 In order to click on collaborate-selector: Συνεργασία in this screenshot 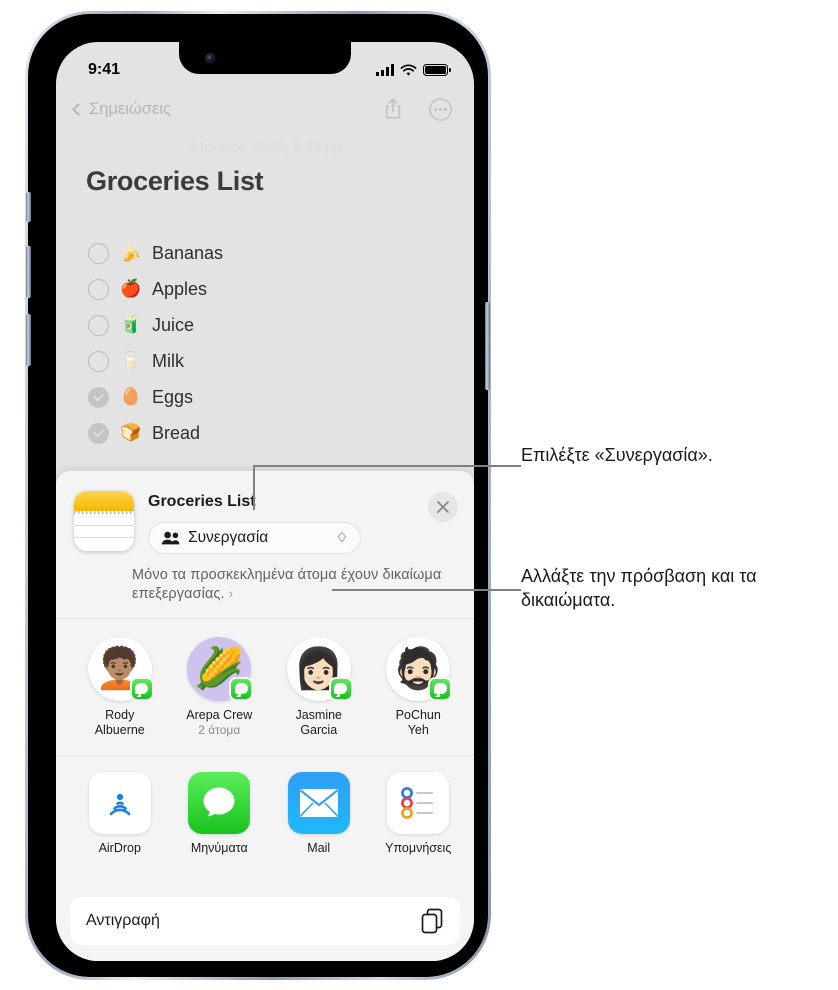, I will do `click(254, 538)`.